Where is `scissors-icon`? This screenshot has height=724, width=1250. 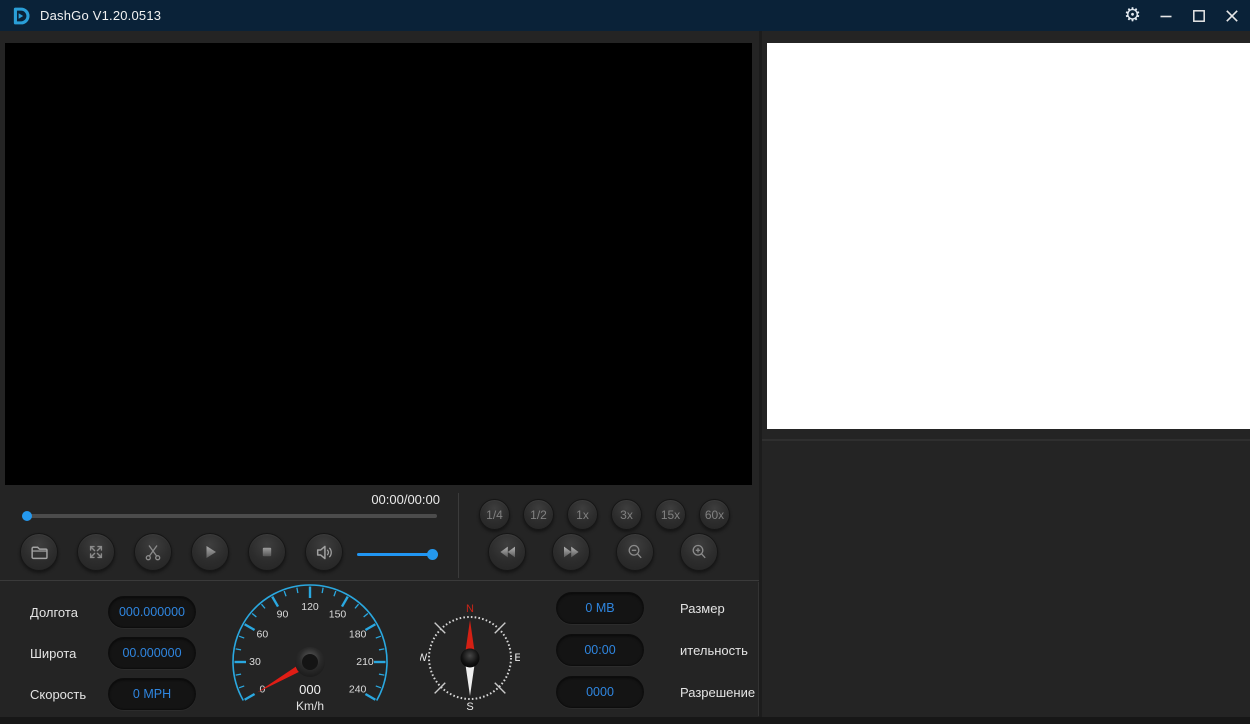
scissors-icon is located at coordinates (153, 553).